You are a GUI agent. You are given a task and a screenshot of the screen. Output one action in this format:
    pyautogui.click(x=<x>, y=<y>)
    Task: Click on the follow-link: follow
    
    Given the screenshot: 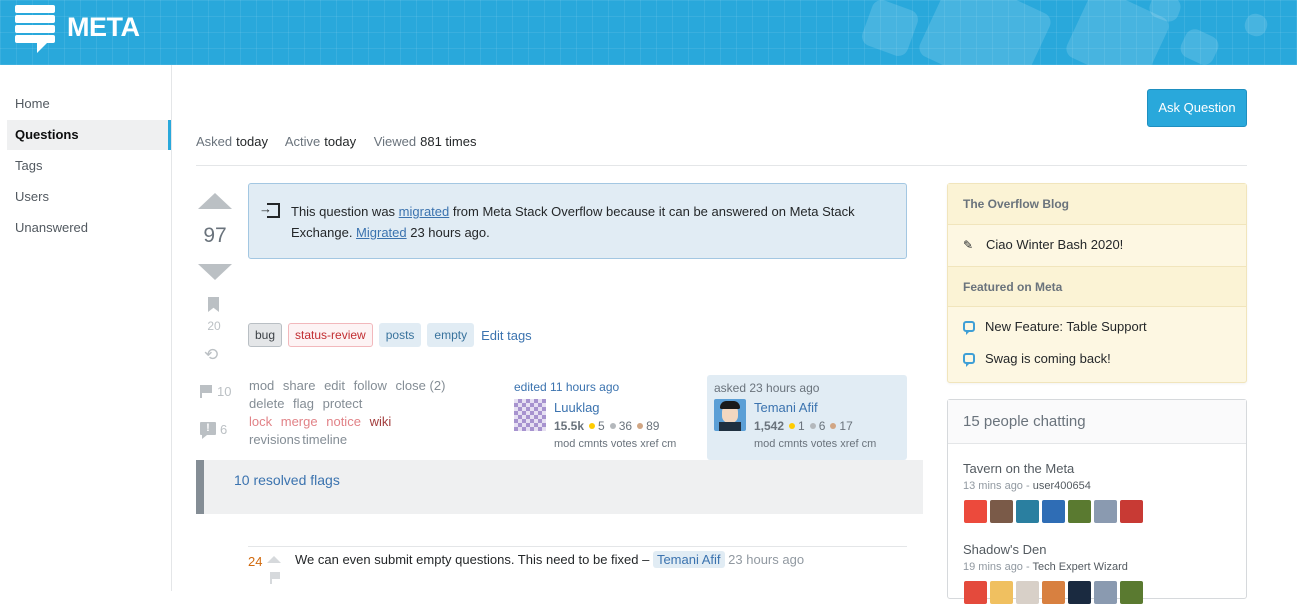 What is the action you would take?
    pyautogui.click(x=370, y=385)
    